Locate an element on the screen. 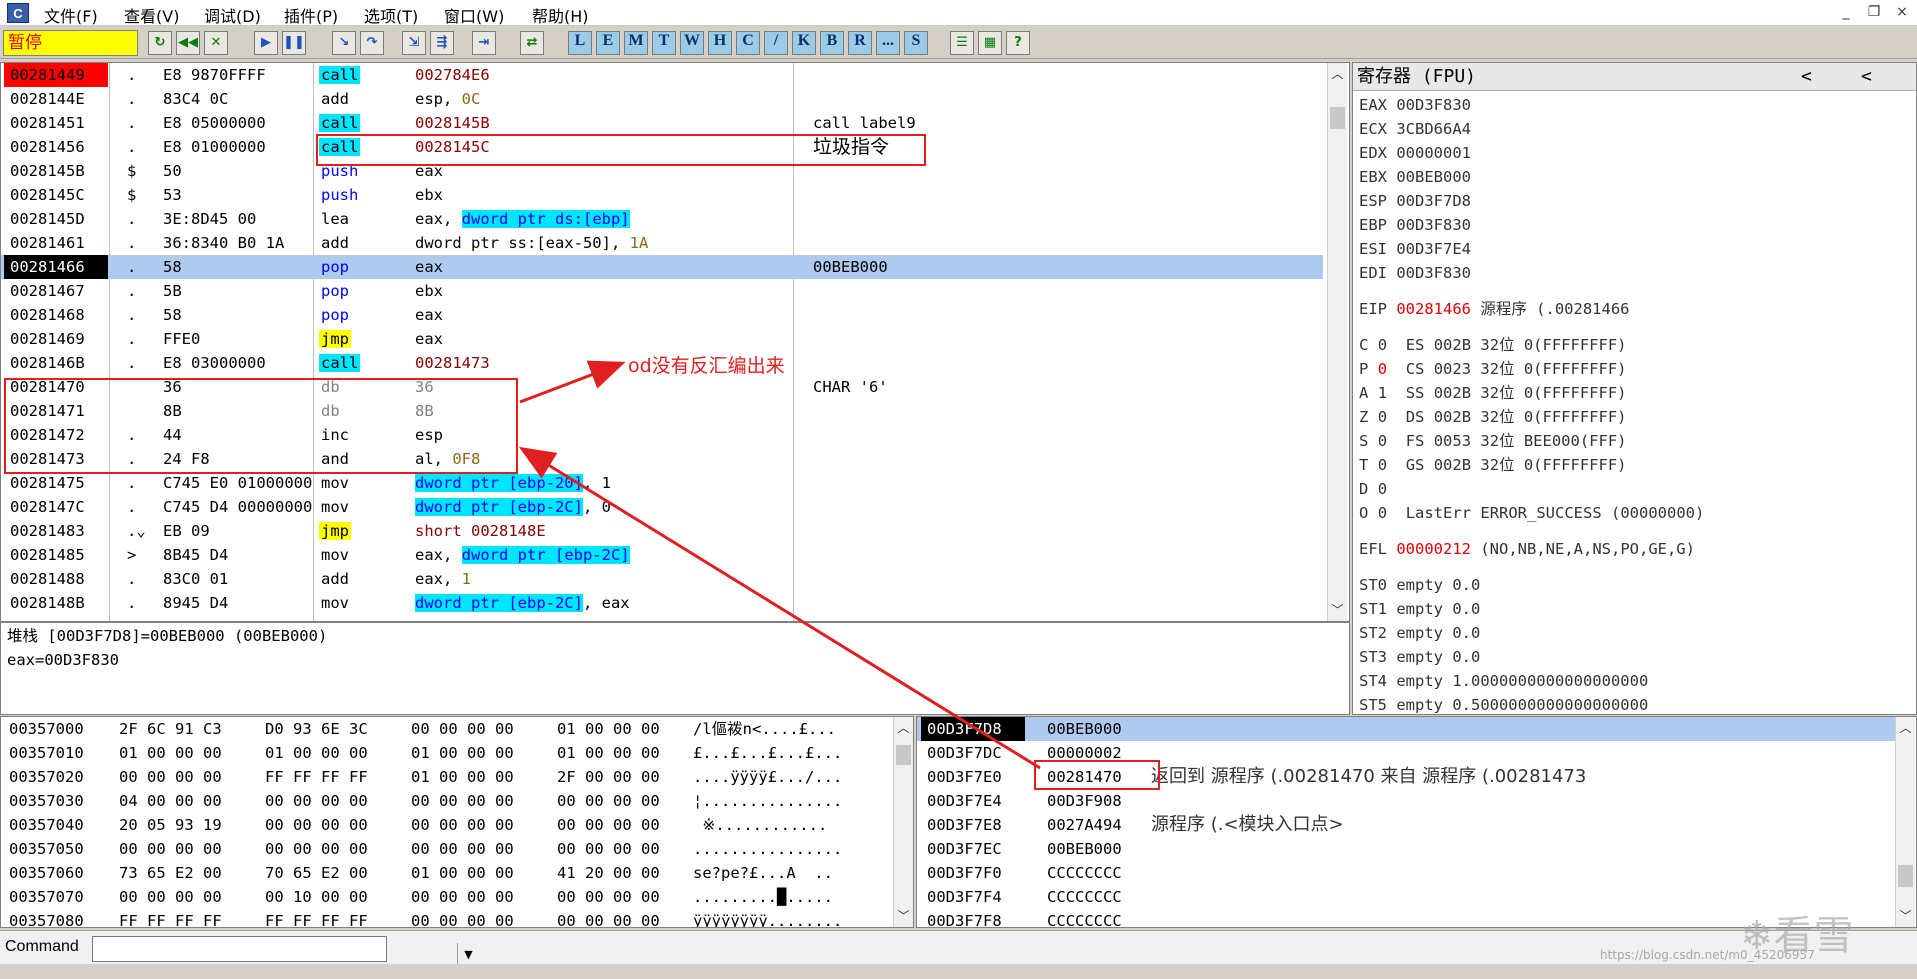 The width and height of the screenshot is (1917, 979). disassembly-scrollbar: ︿ ﹀ is located at coordinates (1337, 342).